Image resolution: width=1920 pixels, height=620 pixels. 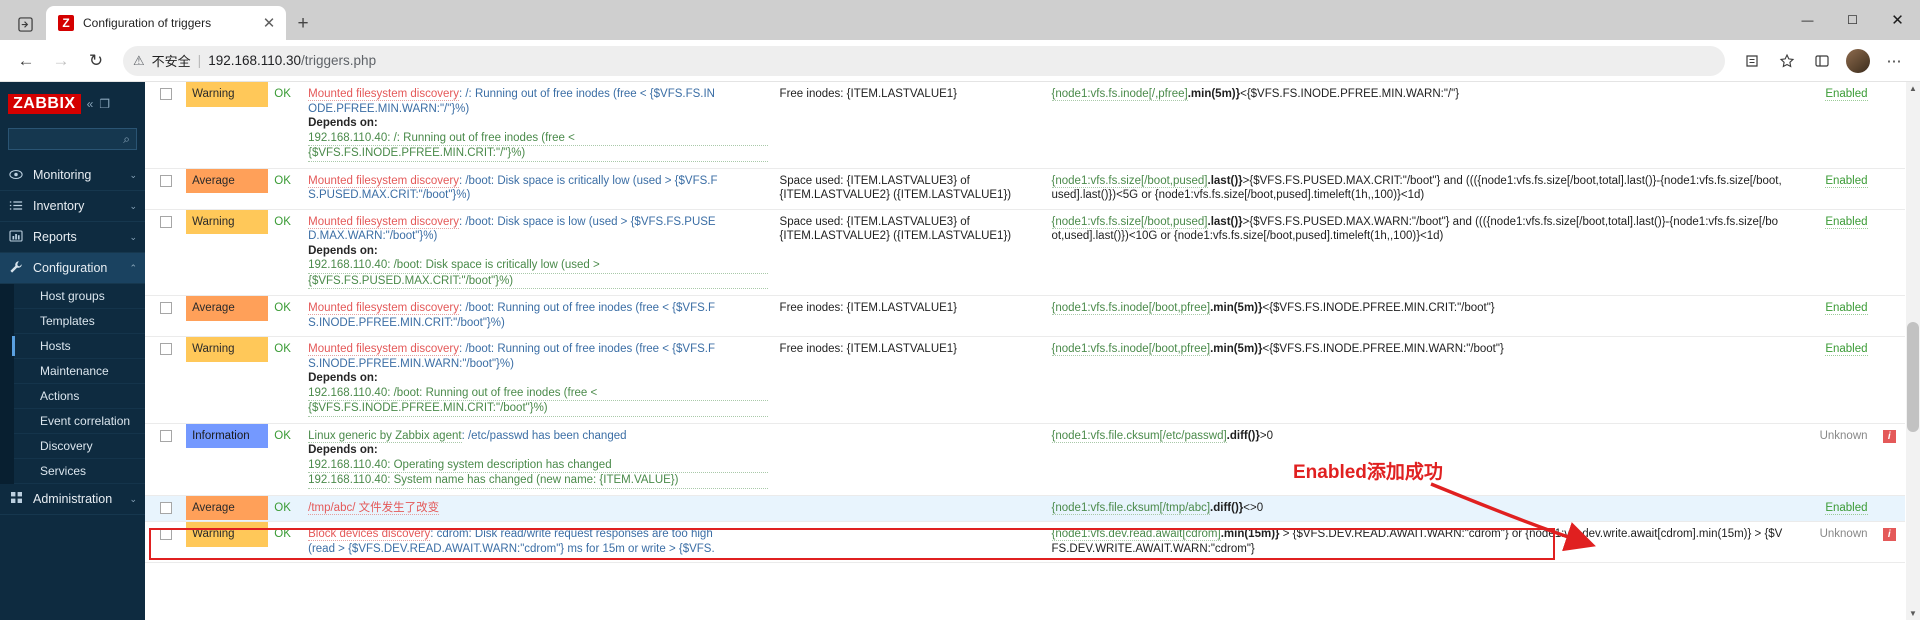 I want to click on vertical-scrollbar: ▲ ▼, so click(x=1913, y=351).